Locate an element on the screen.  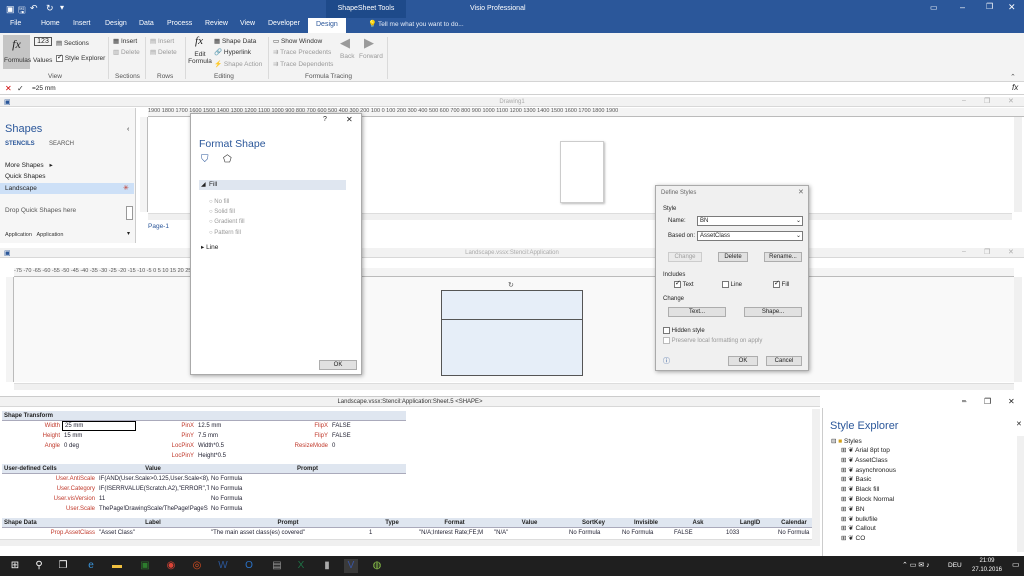
chrome-icon: ◉ is located at coordinates (171, 566).